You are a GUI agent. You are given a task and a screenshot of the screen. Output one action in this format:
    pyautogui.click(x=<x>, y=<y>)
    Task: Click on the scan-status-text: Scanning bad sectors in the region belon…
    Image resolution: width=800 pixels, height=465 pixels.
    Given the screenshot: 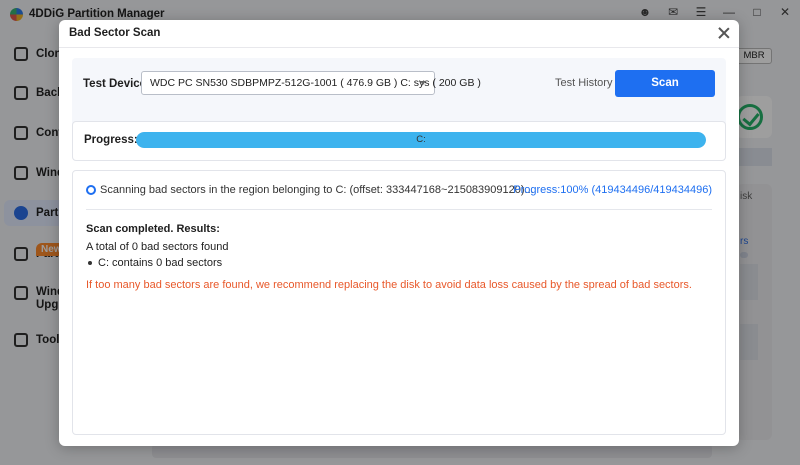 What is the action you would take?
    pyautogui.click(x=317, y=190)
    